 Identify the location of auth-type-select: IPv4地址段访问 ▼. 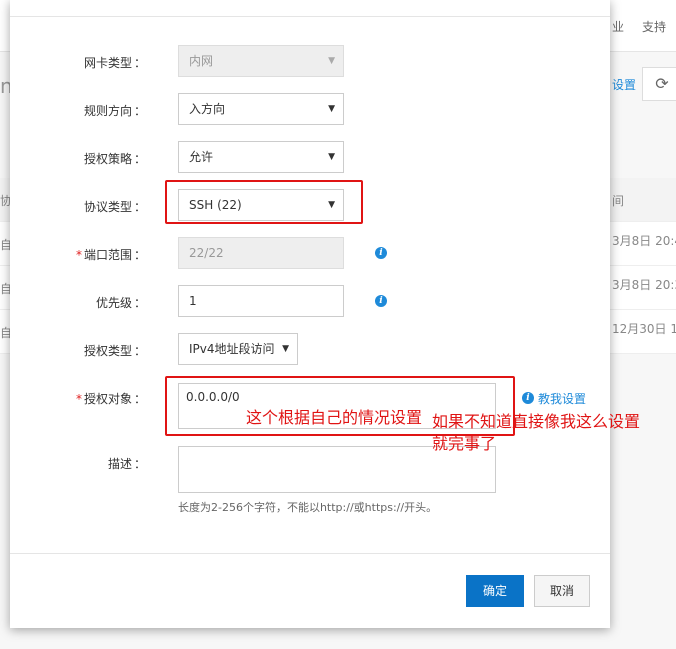
(238, 349).